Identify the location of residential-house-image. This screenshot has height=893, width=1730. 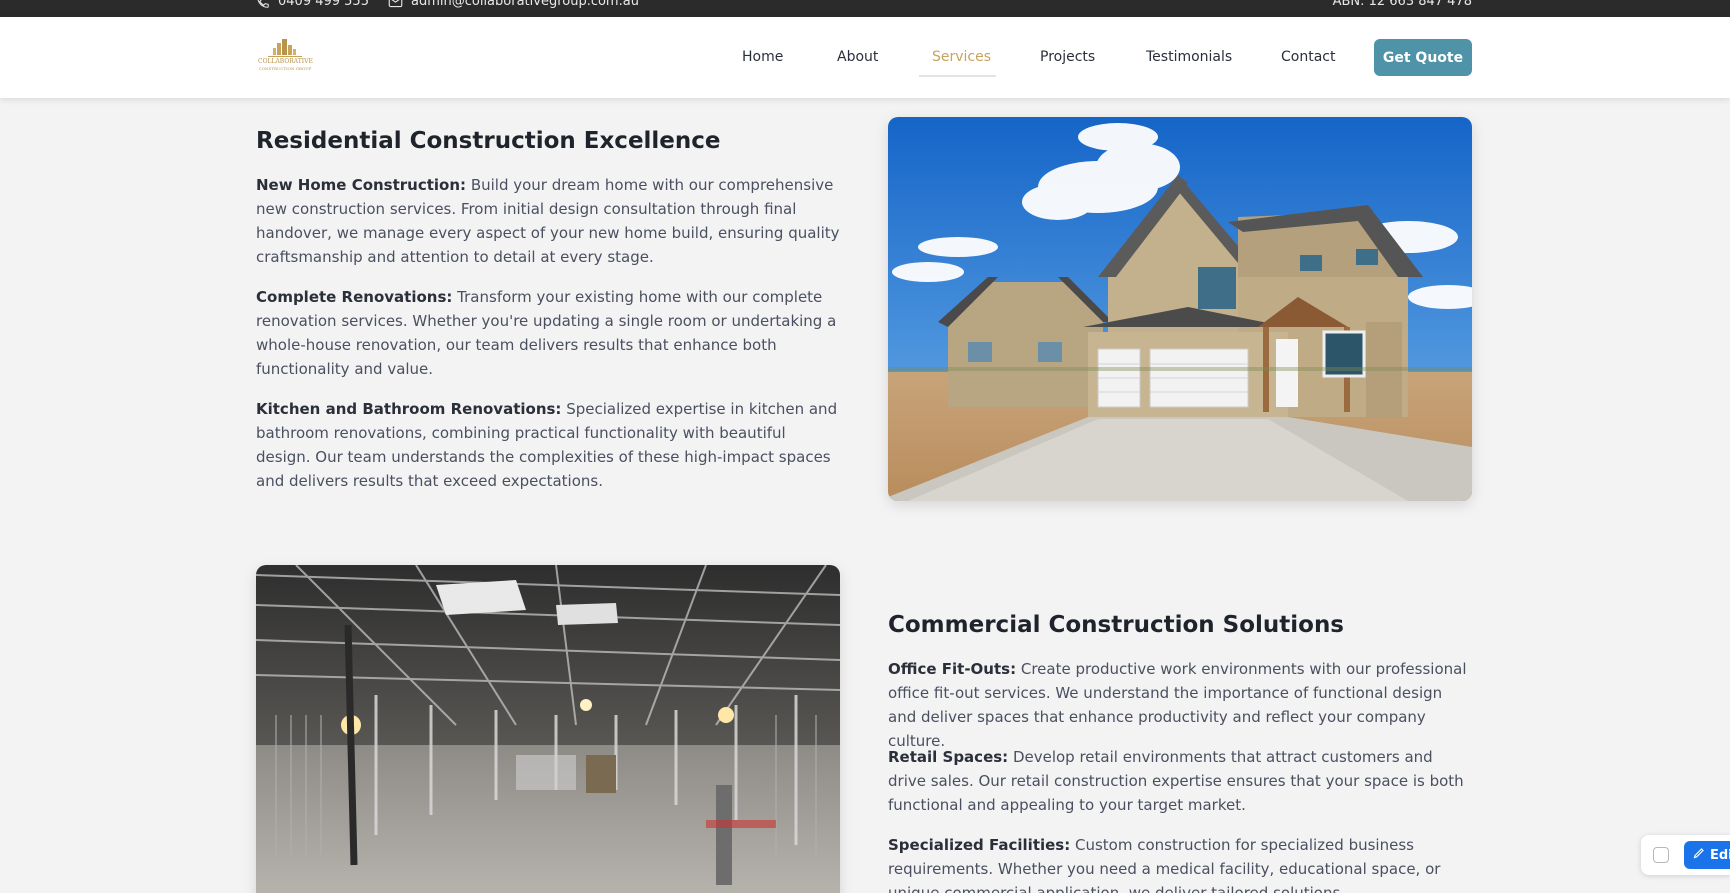
(1180, 309).